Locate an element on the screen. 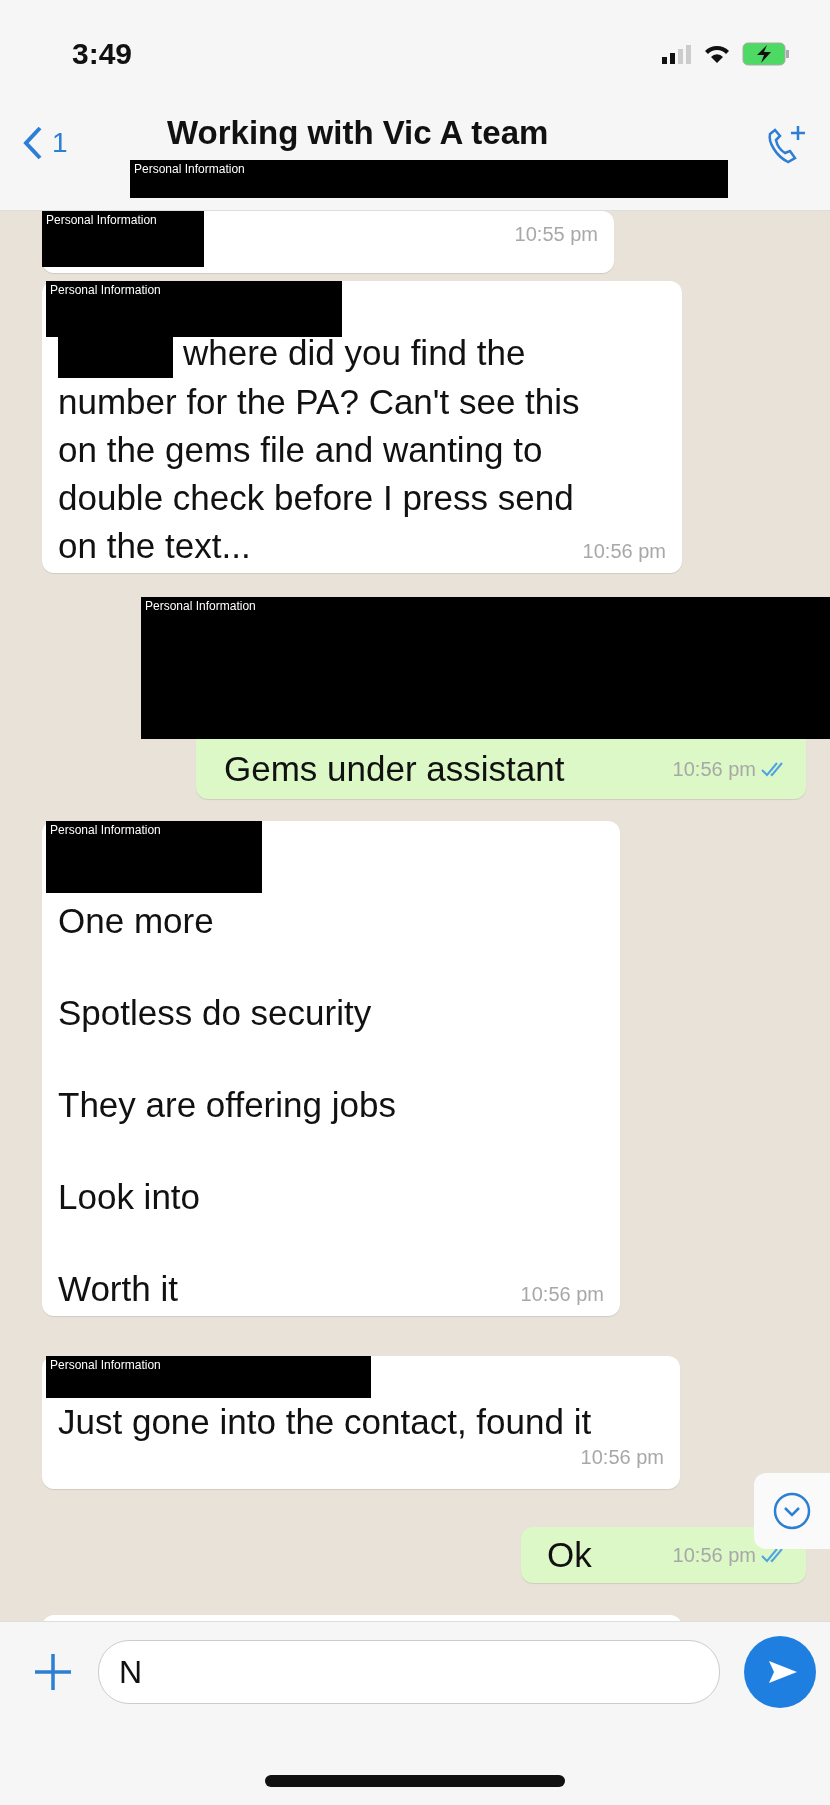 This screenshot has height=1805, width=830. message-text: They are offering jobs is located at coordinates (227, 1105).